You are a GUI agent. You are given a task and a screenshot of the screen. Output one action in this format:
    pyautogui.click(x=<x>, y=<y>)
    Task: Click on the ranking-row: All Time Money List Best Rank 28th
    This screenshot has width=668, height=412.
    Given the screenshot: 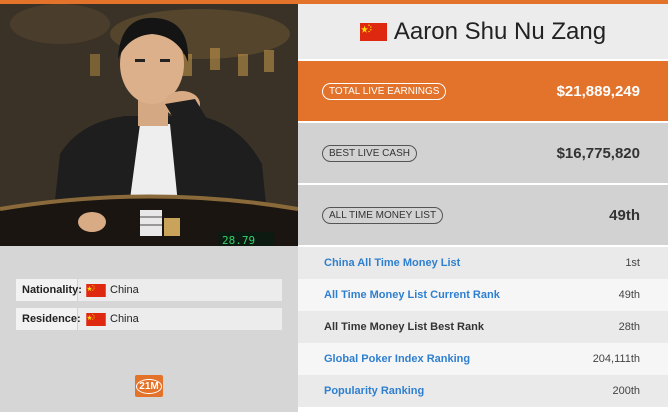 What is the action you would take?
    pyautogui.click(x=483, y=327)
    